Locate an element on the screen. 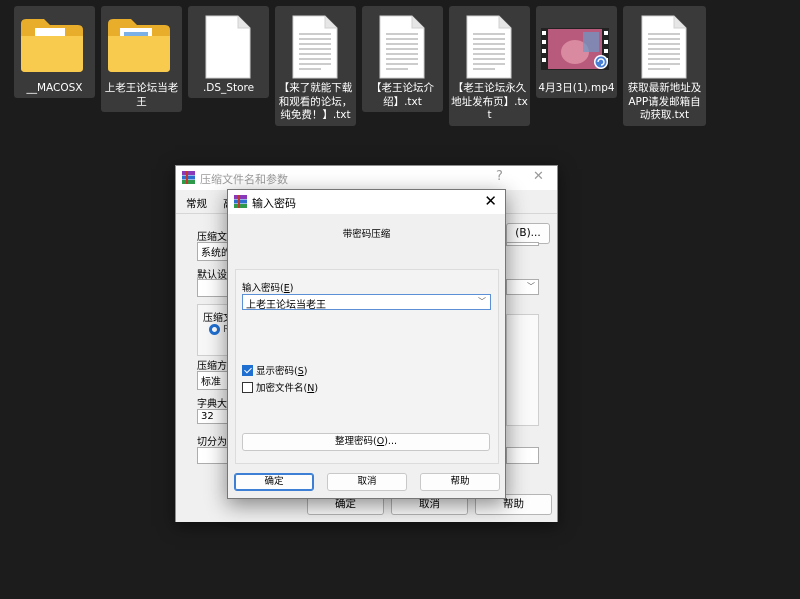  split-volumes-label: 切分为分 is located at coordinates (212, 442).